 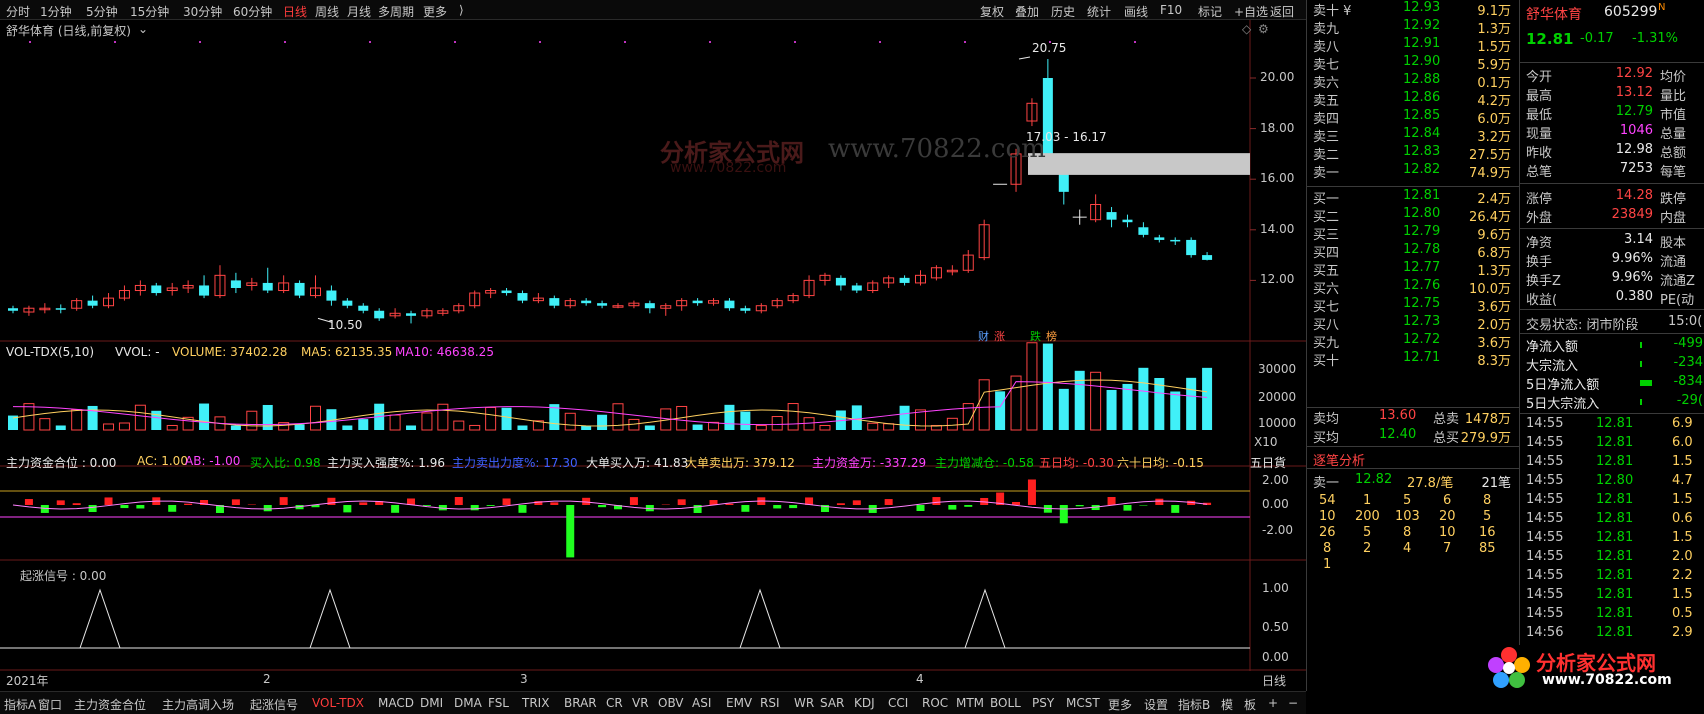 What do you see at coordinates (149, 11) in the screenshot?
I see `period-tab-3: 15分钟` at bounding box center [149, 11].